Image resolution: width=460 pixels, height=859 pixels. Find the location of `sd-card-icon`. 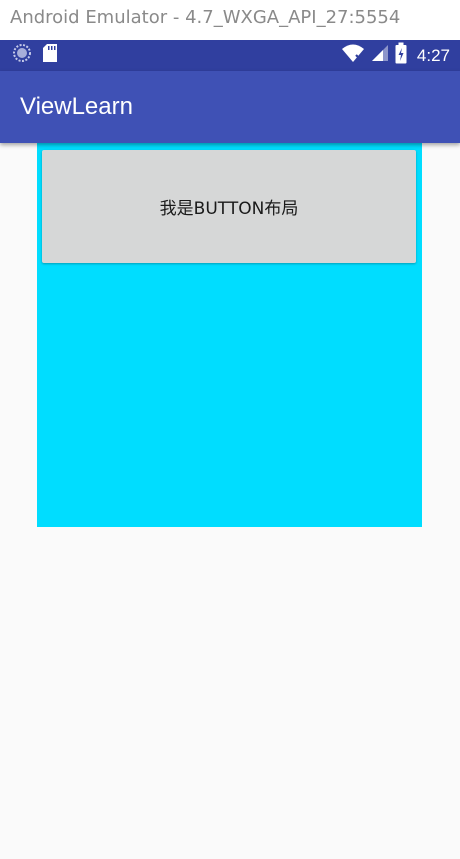

sd-card-icon is located at coordinates (50, 55).